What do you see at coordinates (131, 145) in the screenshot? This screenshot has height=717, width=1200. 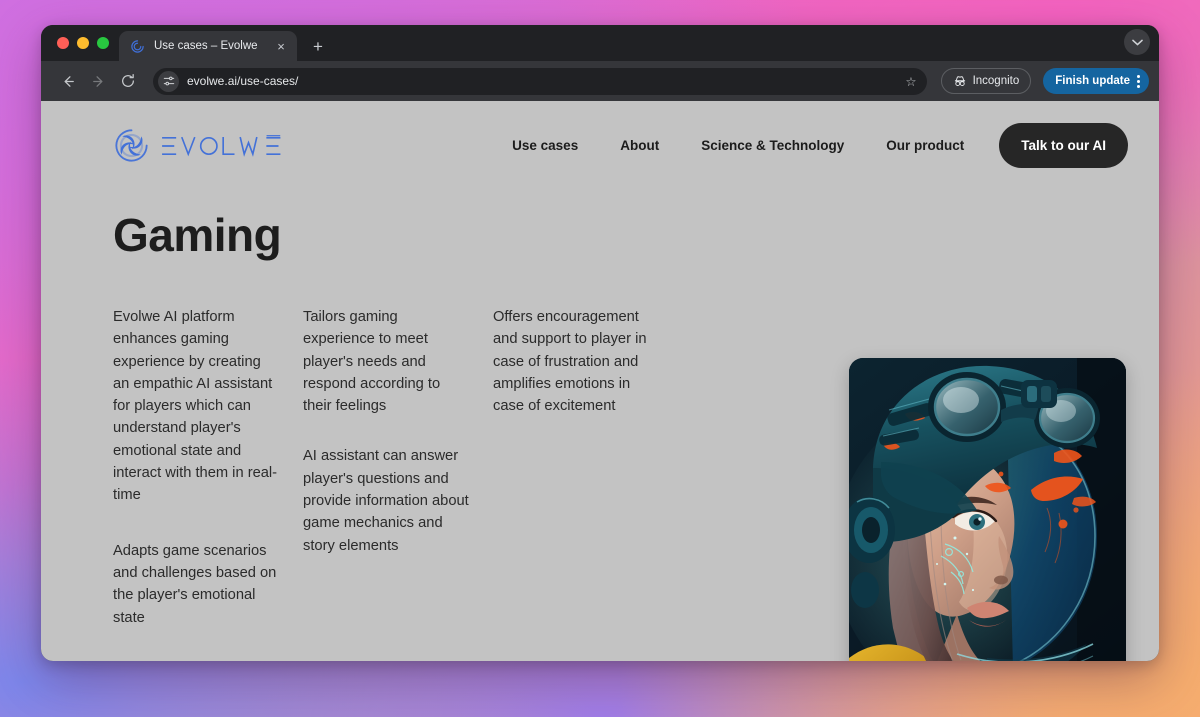 I see `evolwe-spiral-mark-icon` at bounding box center [131, 145].